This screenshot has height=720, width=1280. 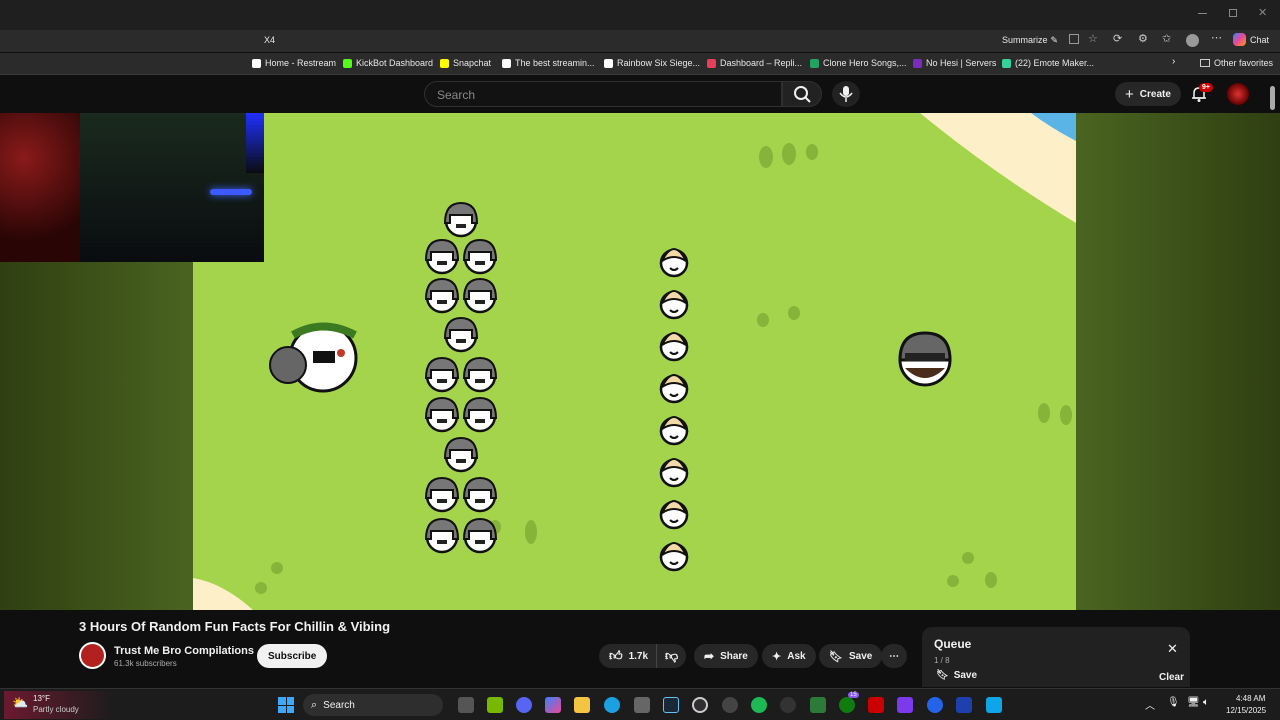 I want to click on plus-icon: +, so click(x=1129, y=94).